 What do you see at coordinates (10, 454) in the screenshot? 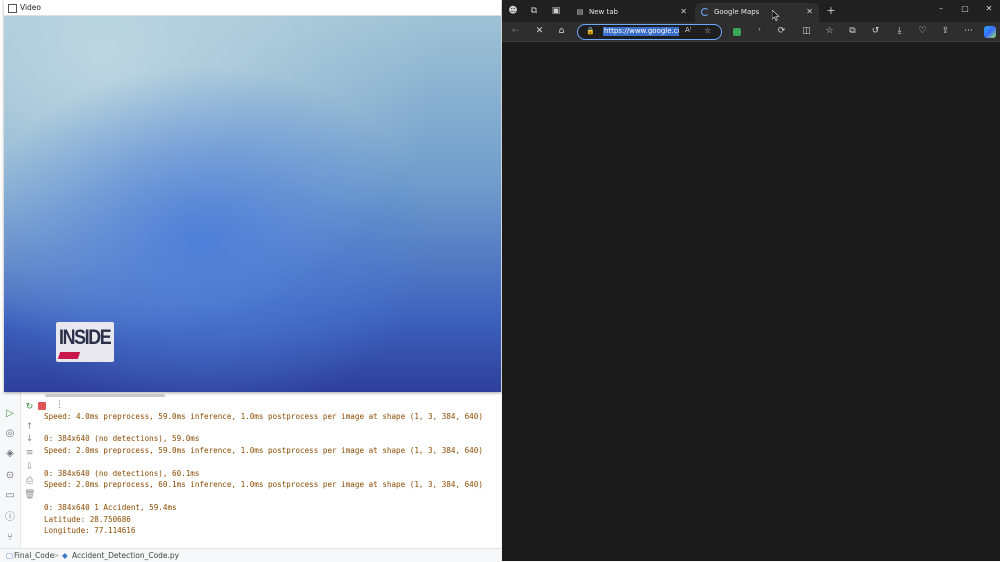
I see `layers-icon: ◈` at bounding box center [10, 454].